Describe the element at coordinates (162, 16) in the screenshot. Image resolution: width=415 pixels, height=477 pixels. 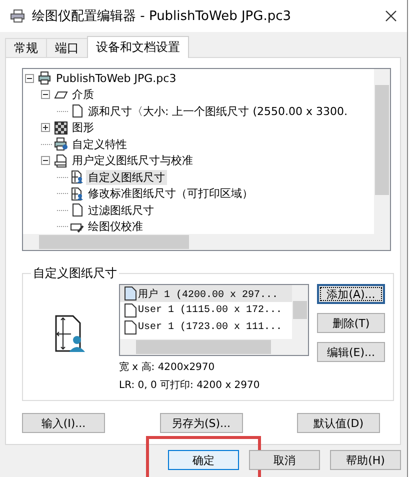
I see `window-title: 绘图仪配置编辑器 - PublishToWeb JPG.pc3` at that location.